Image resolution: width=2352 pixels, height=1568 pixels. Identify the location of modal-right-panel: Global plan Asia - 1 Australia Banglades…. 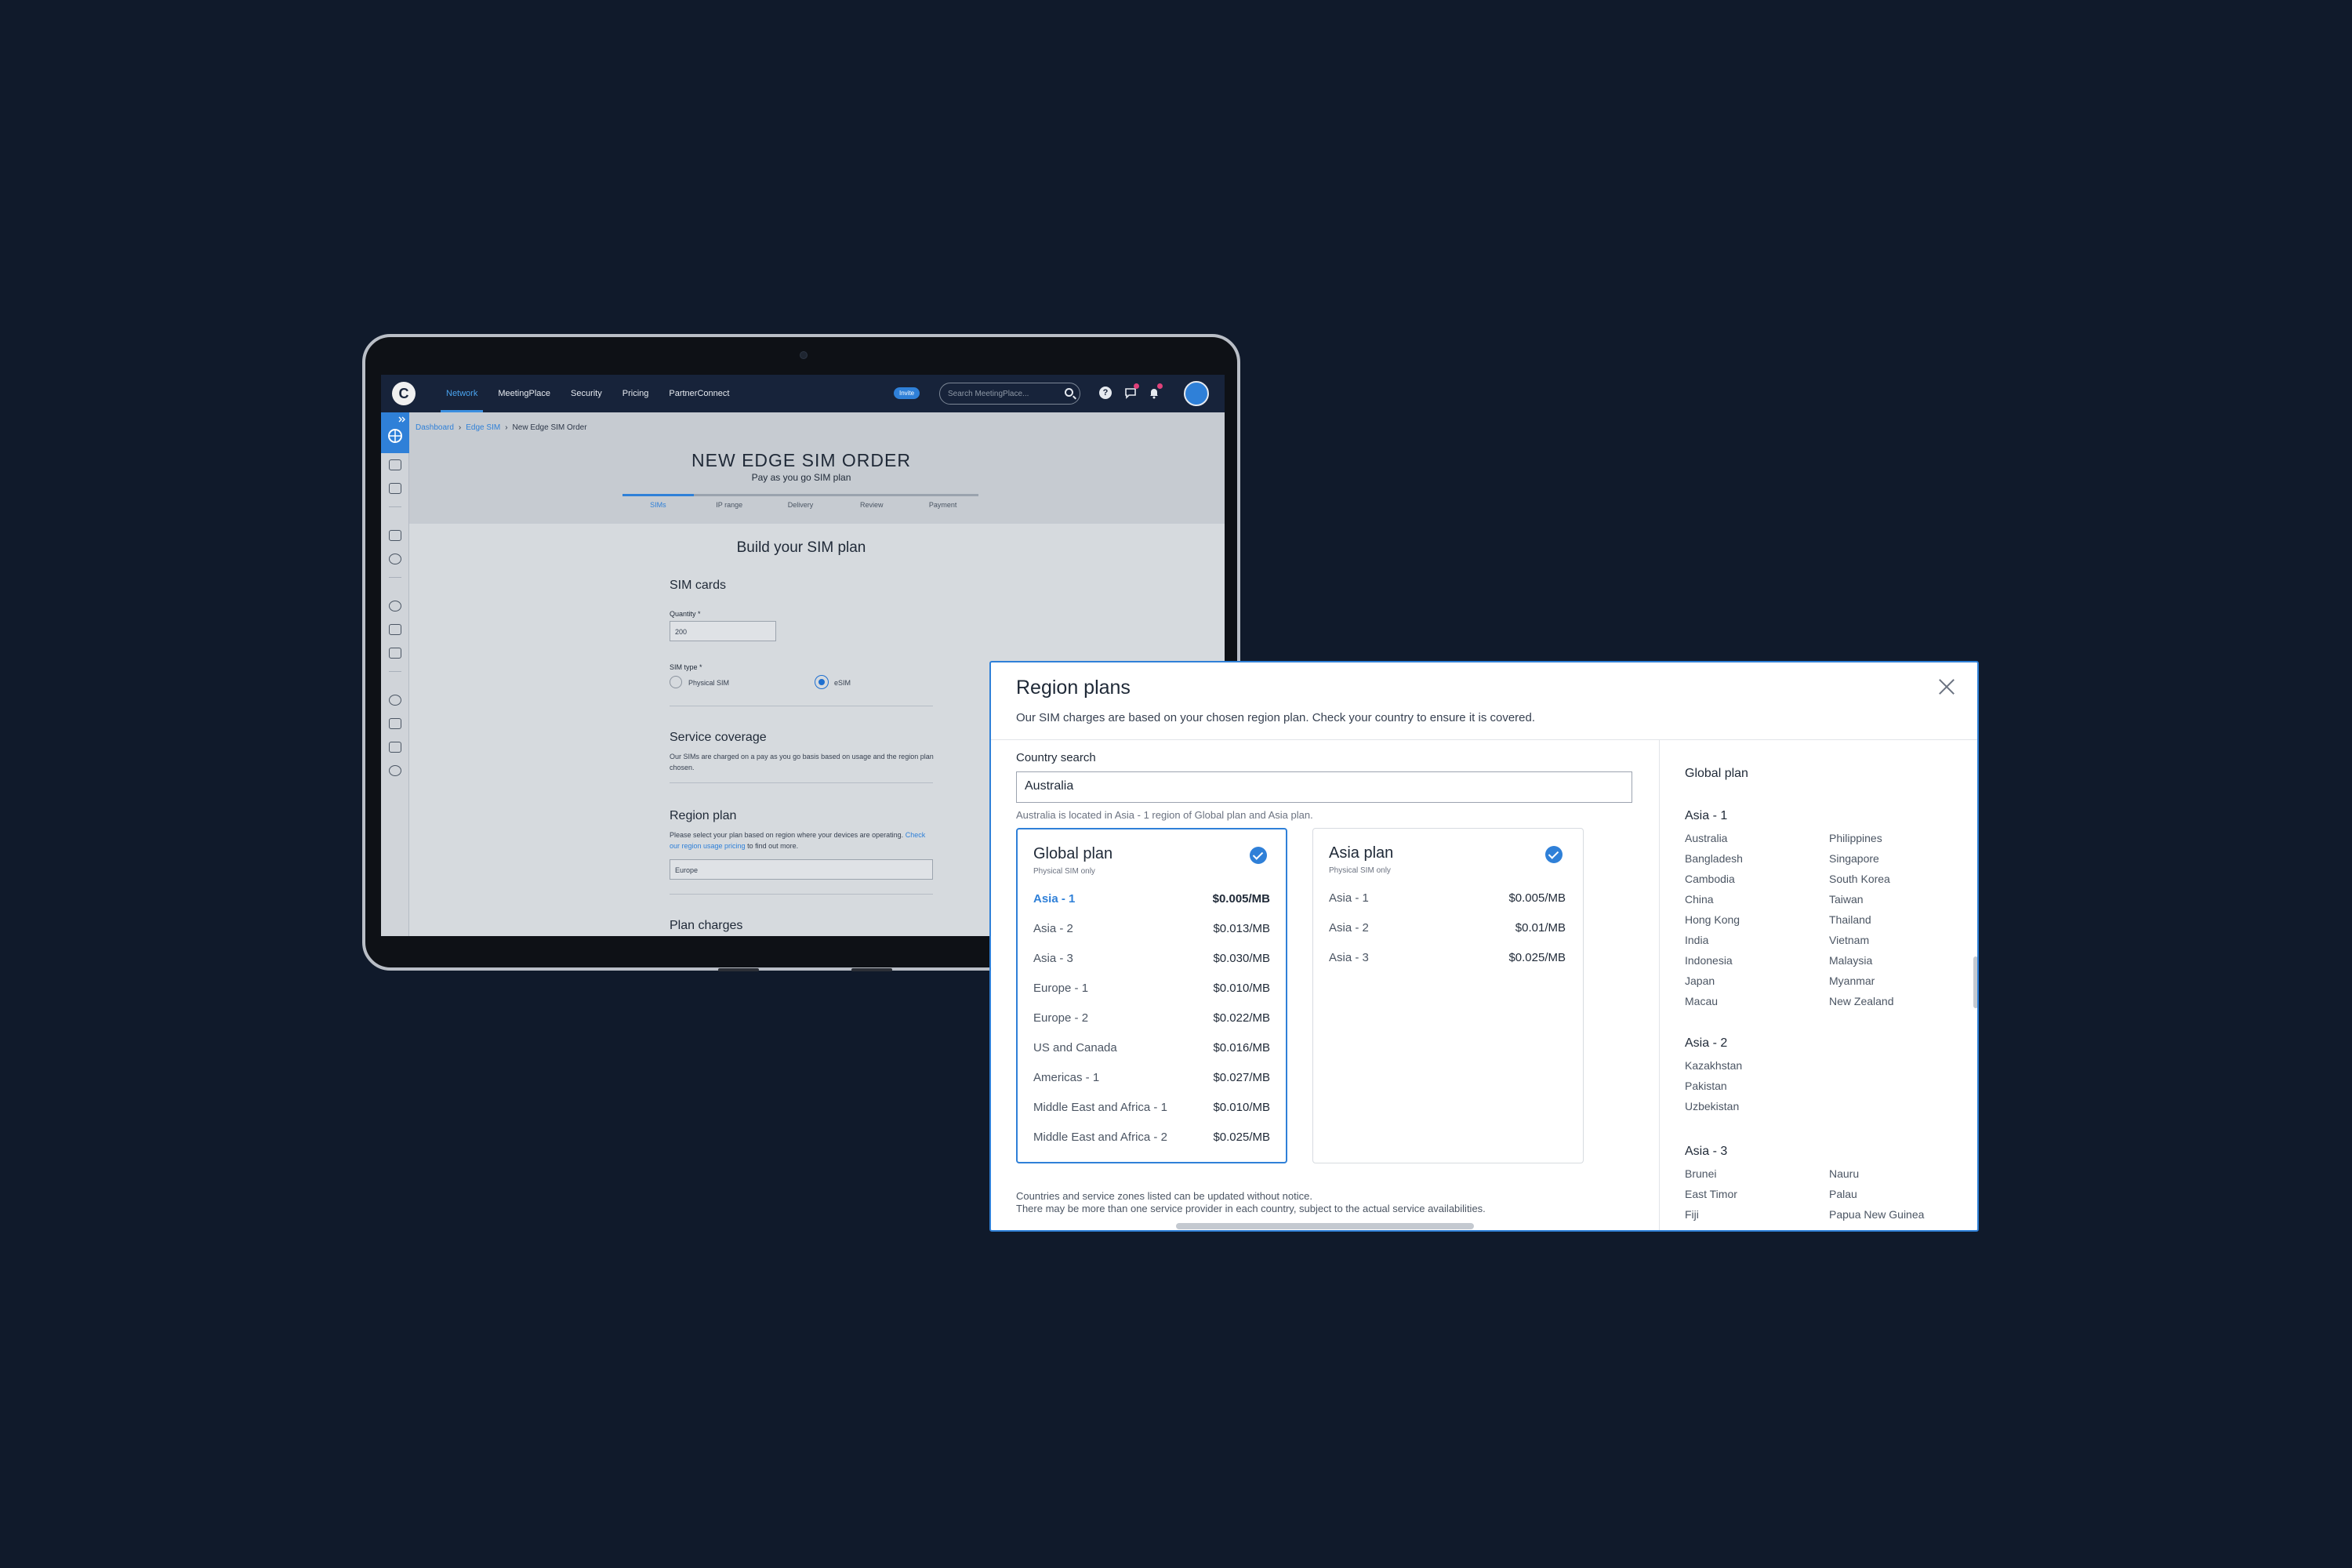
(1818, 985).